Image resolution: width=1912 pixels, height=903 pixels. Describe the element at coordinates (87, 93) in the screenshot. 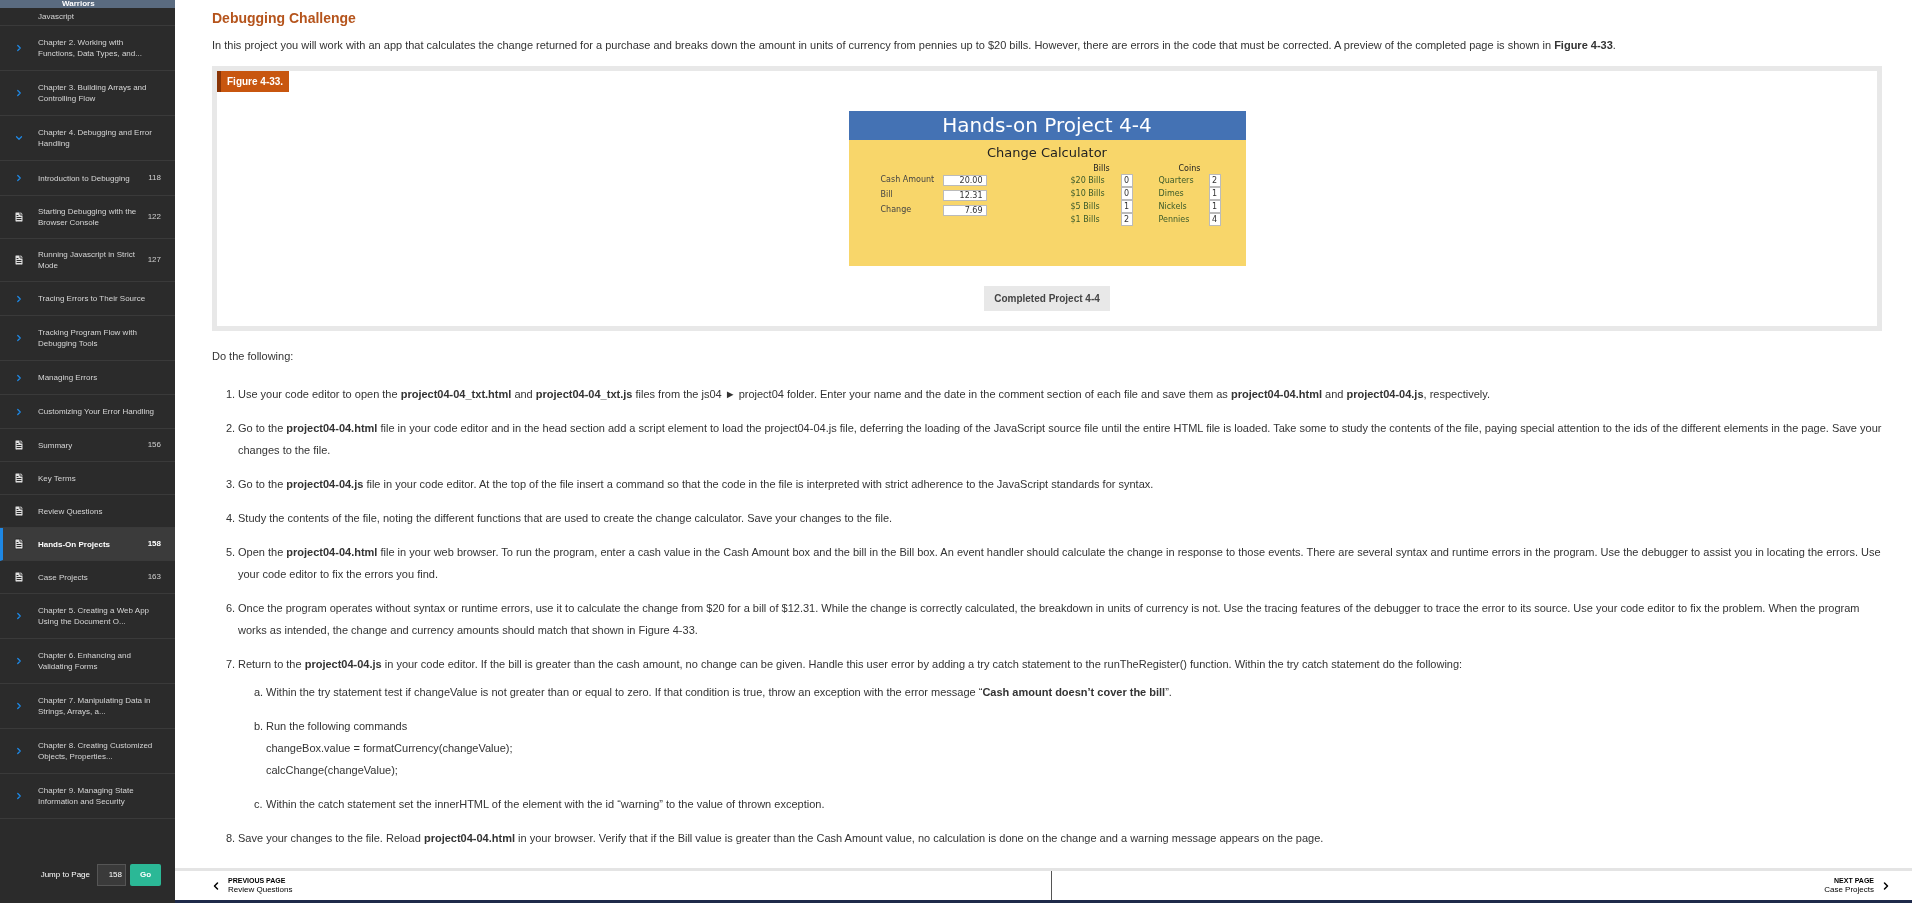

I see `sidebar-item: Chapter 3. Building Arrays and Controlling Flow` at that location.